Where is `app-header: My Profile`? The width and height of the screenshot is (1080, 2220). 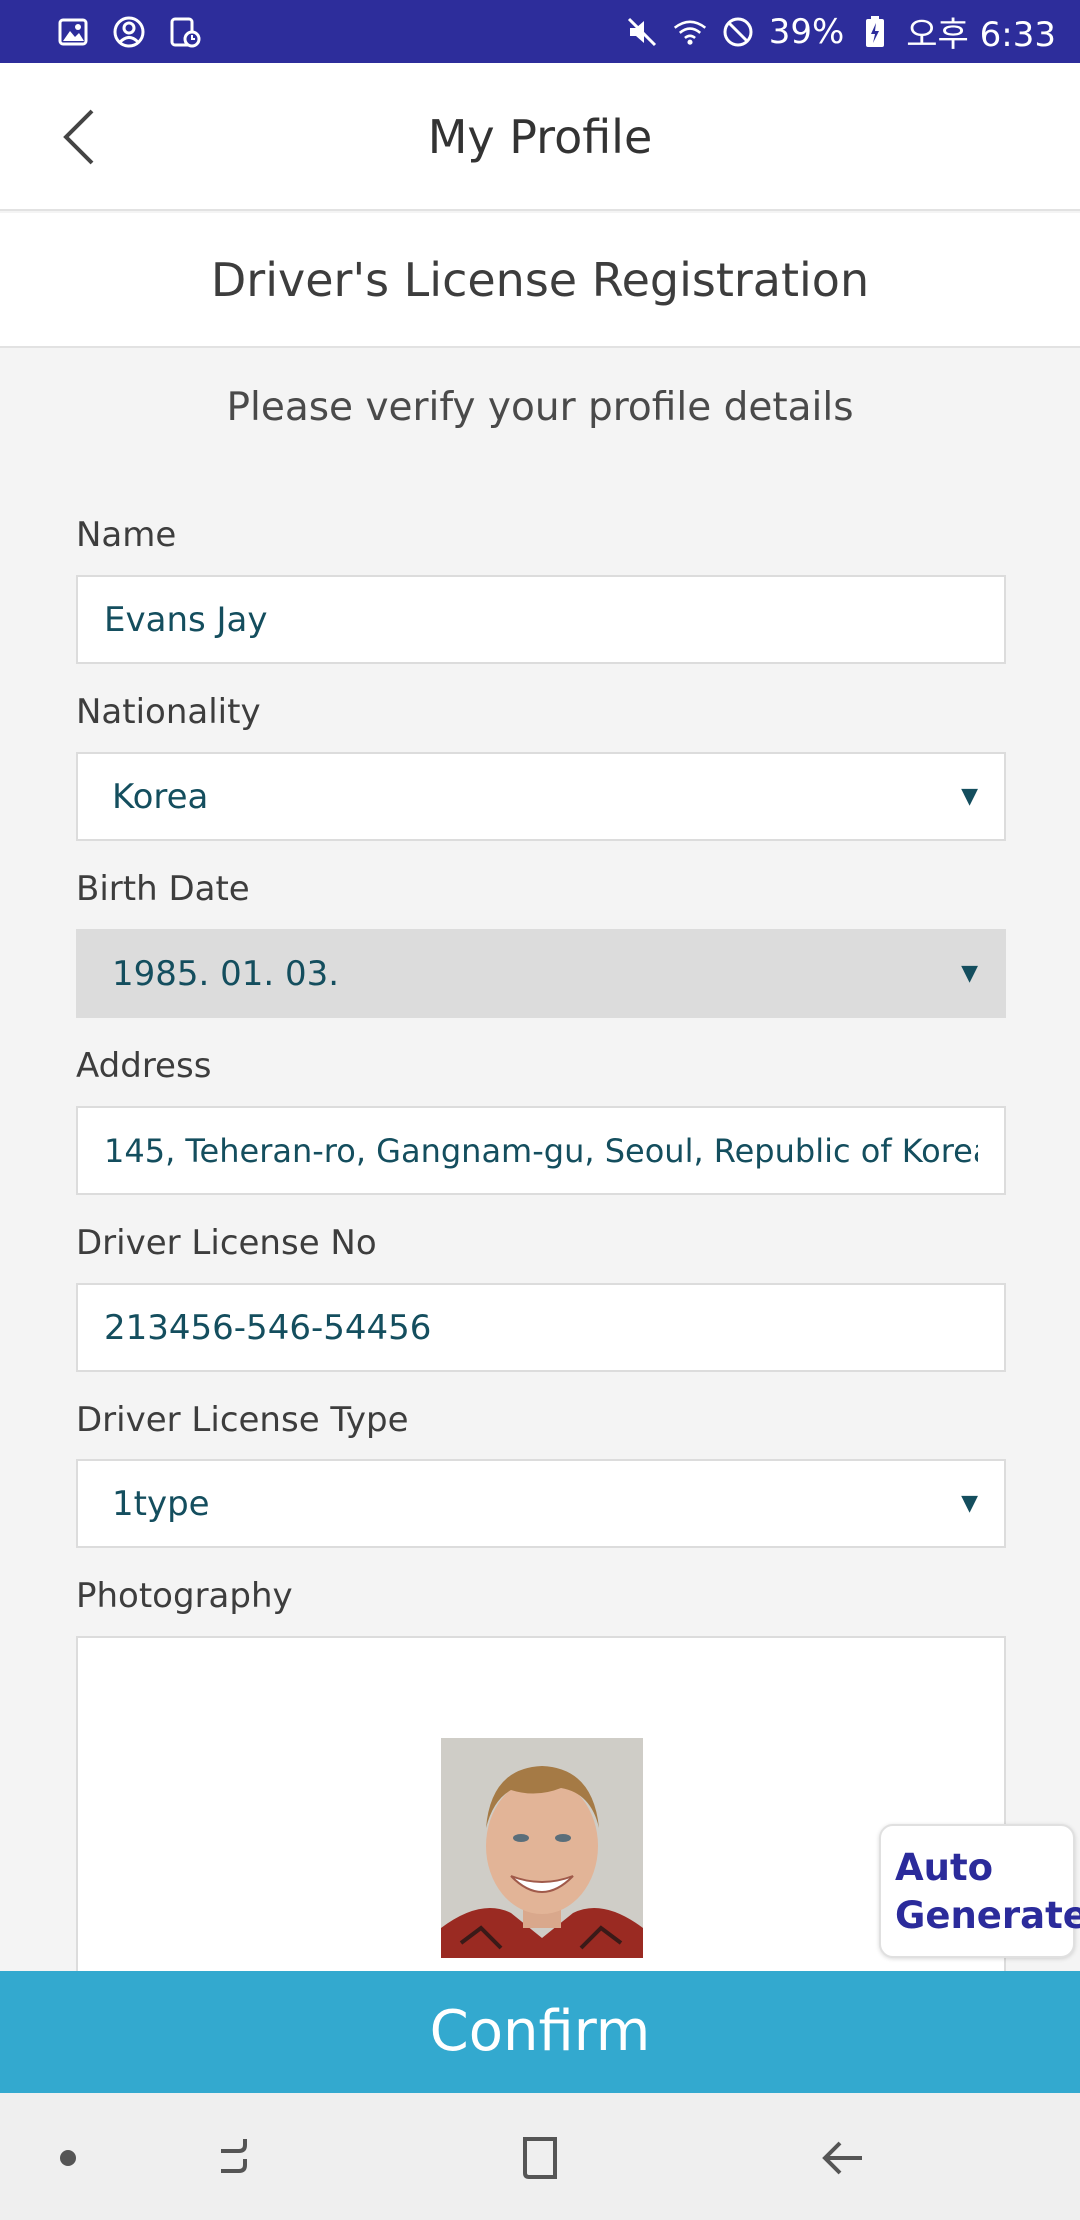 app-header: My Profile is located at coordinates (540, 137).